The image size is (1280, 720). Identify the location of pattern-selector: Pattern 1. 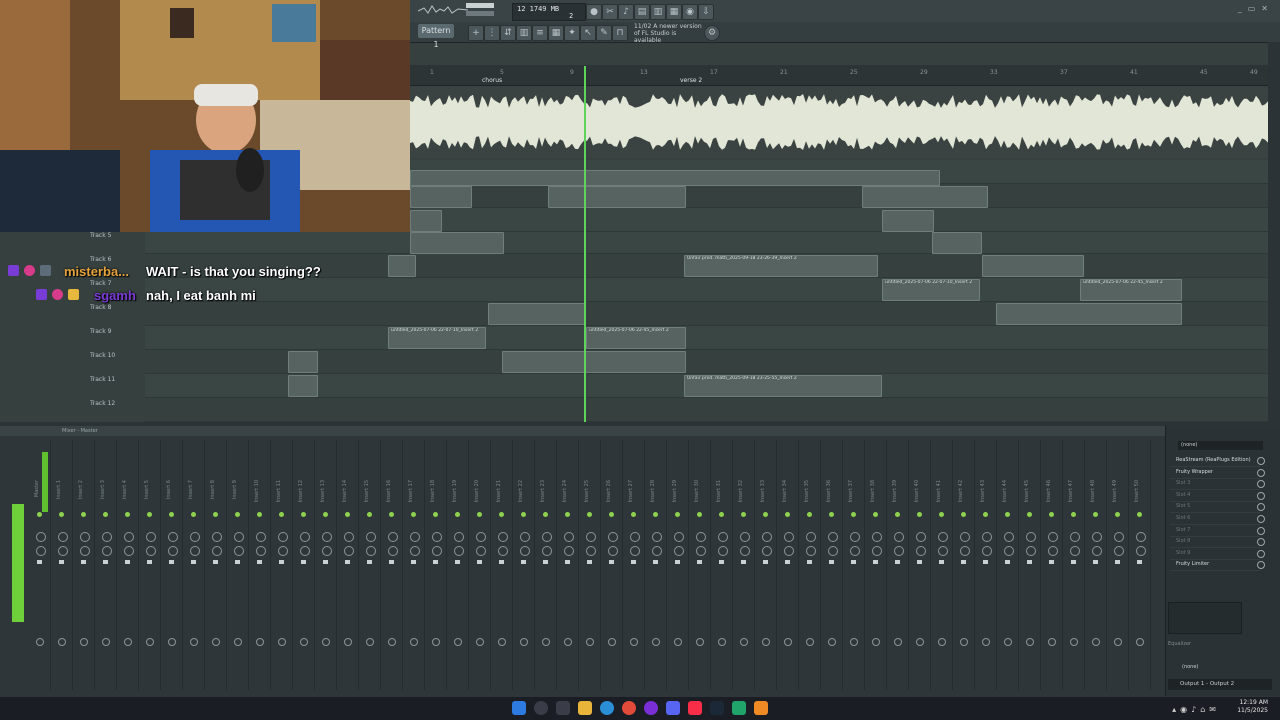
(436, 36).